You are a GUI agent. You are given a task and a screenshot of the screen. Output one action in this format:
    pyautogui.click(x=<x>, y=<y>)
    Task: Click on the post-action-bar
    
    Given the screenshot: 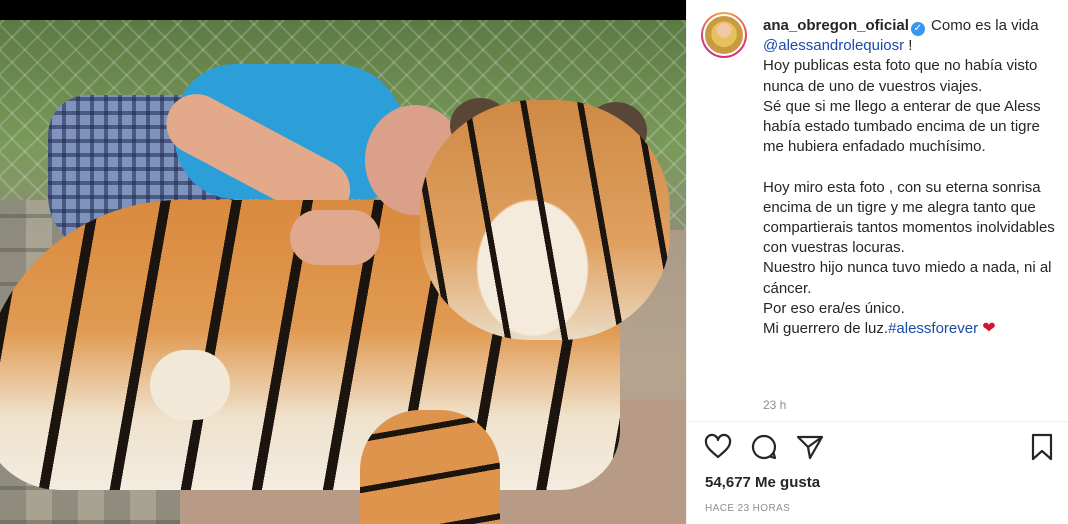 What is the action you would take?
    pyautogui.click(x=881, y=448)
    